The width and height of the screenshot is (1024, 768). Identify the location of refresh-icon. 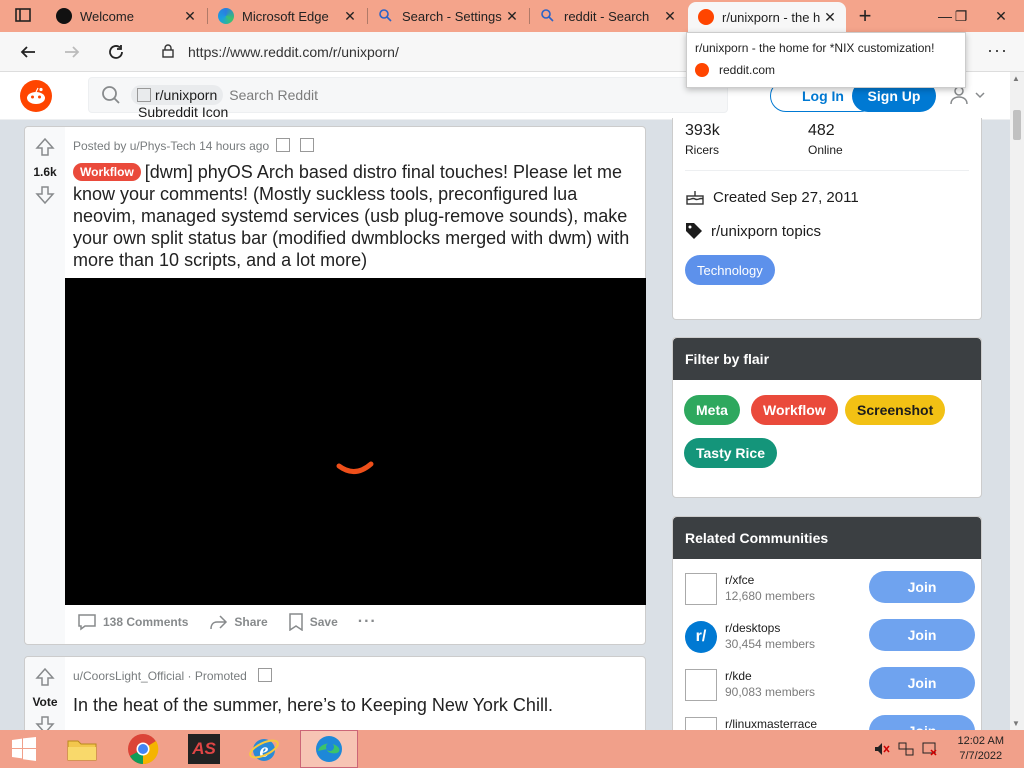
(116, 52).